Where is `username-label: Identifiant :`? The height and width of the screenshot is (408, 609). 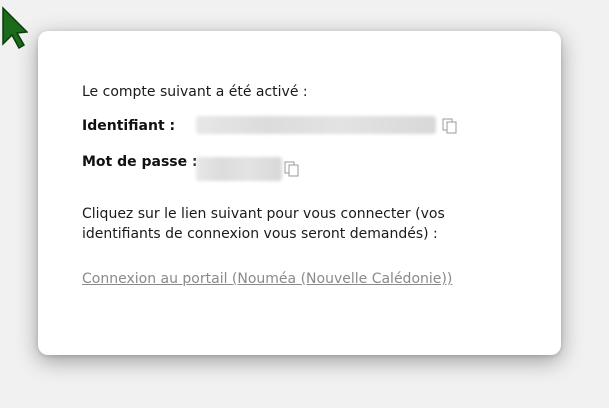
username-label: Identifiant : is located at coordinates (129, 126).